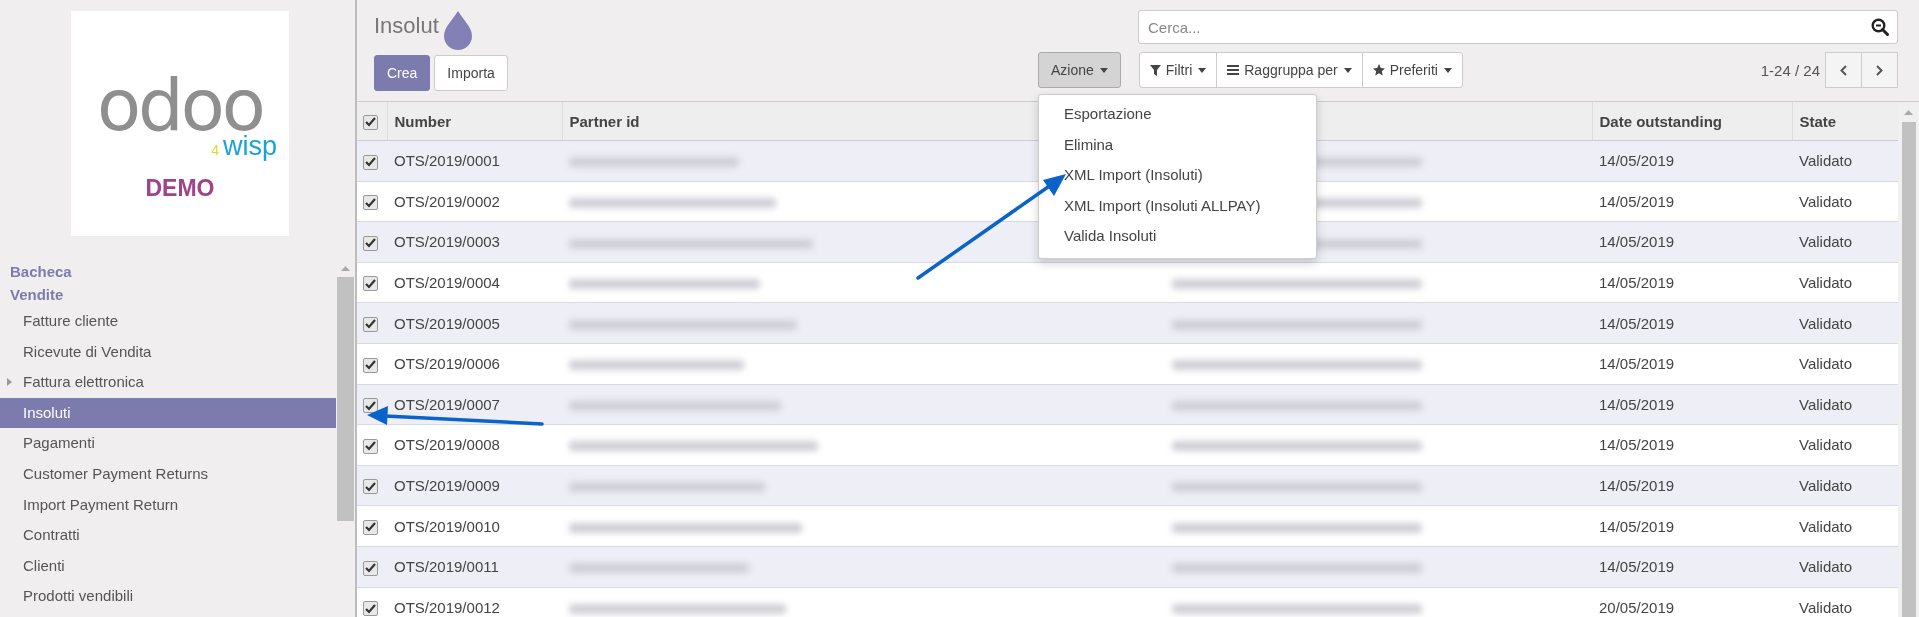 The image size is (1919, 617). What do you see at coordinates (458, 31) in the screenshot?
I see `droplet-icon` at bounding box center [458, 31].